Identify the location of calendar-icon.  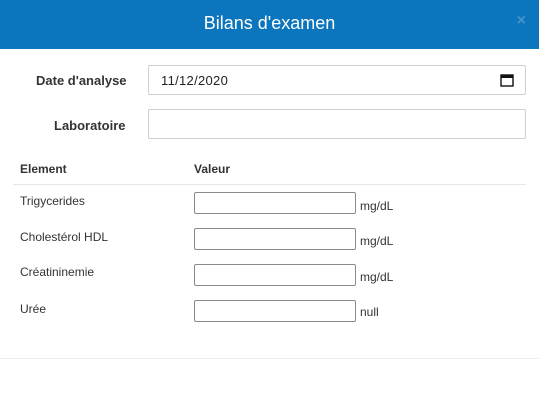
(507, 80).